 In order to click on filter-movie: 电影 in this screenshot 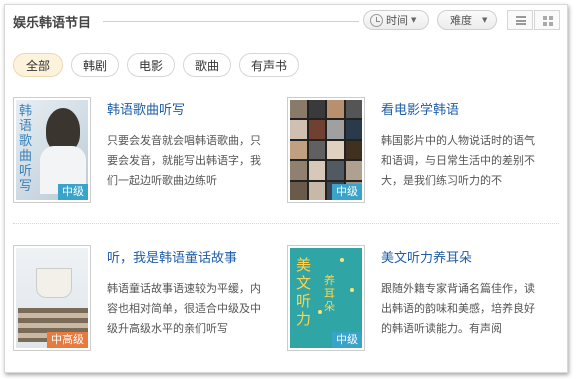, I will do `click(151, 65)`.